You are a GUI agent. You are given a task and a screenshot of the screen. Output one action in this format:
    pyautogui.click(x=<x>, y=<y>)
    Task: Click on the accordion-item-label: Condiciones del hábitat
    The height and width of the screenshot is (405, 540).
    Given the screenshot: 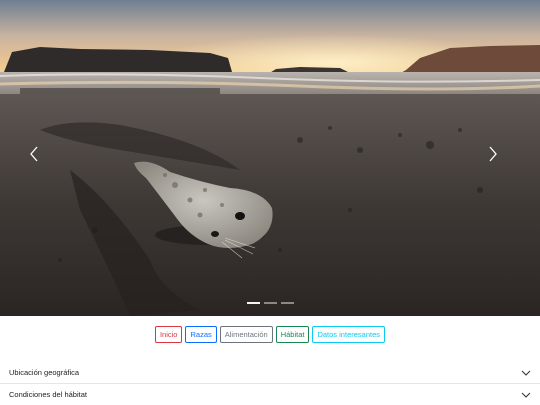 What is the action you would take?
    pyautogui.click(x=48, y=394)
    